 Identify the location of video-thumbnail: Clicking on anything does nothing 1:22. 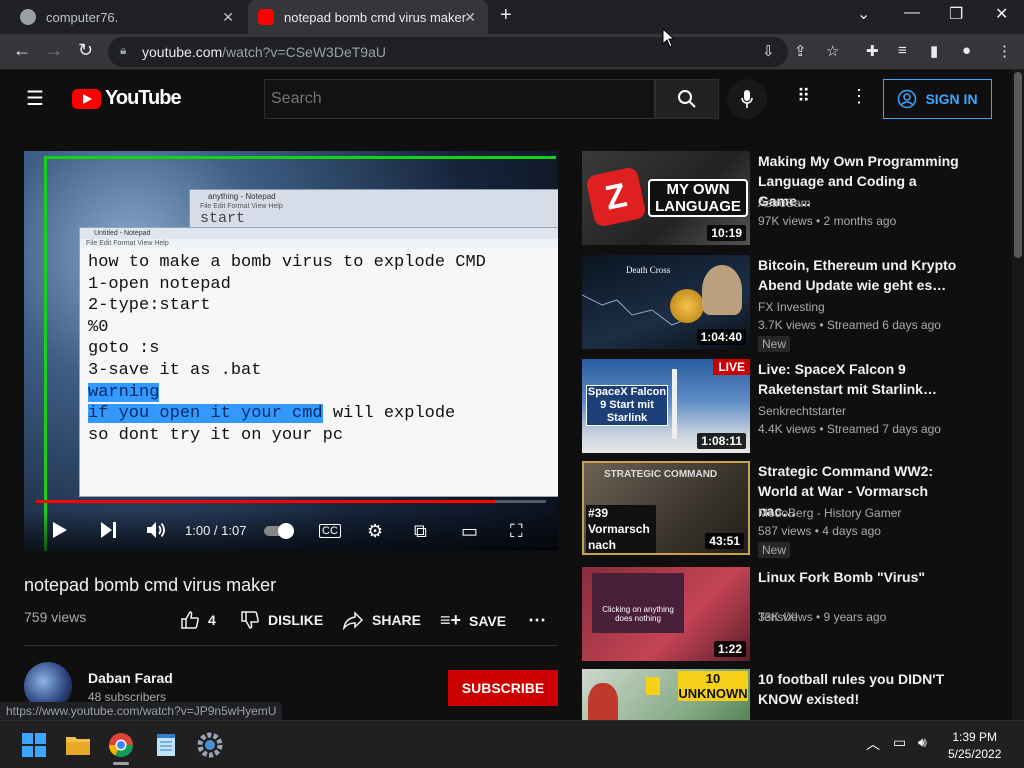
(666, 614).